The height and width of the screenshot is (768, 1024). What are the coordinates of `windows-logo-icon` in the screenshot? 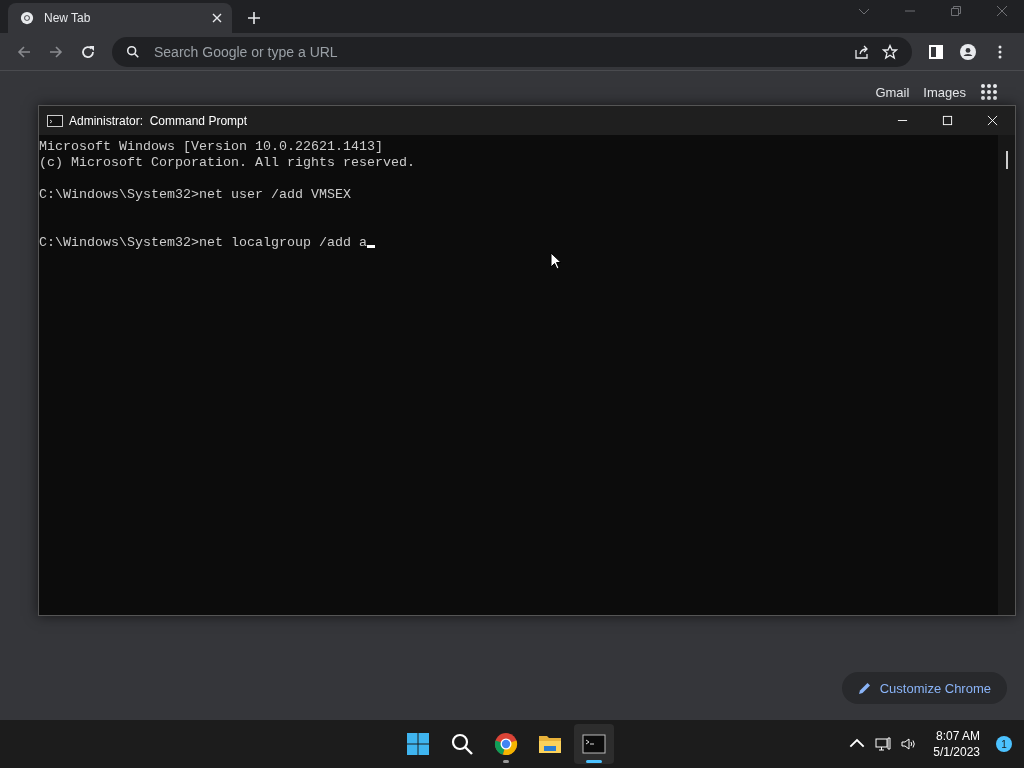 It's located at (418, 744).